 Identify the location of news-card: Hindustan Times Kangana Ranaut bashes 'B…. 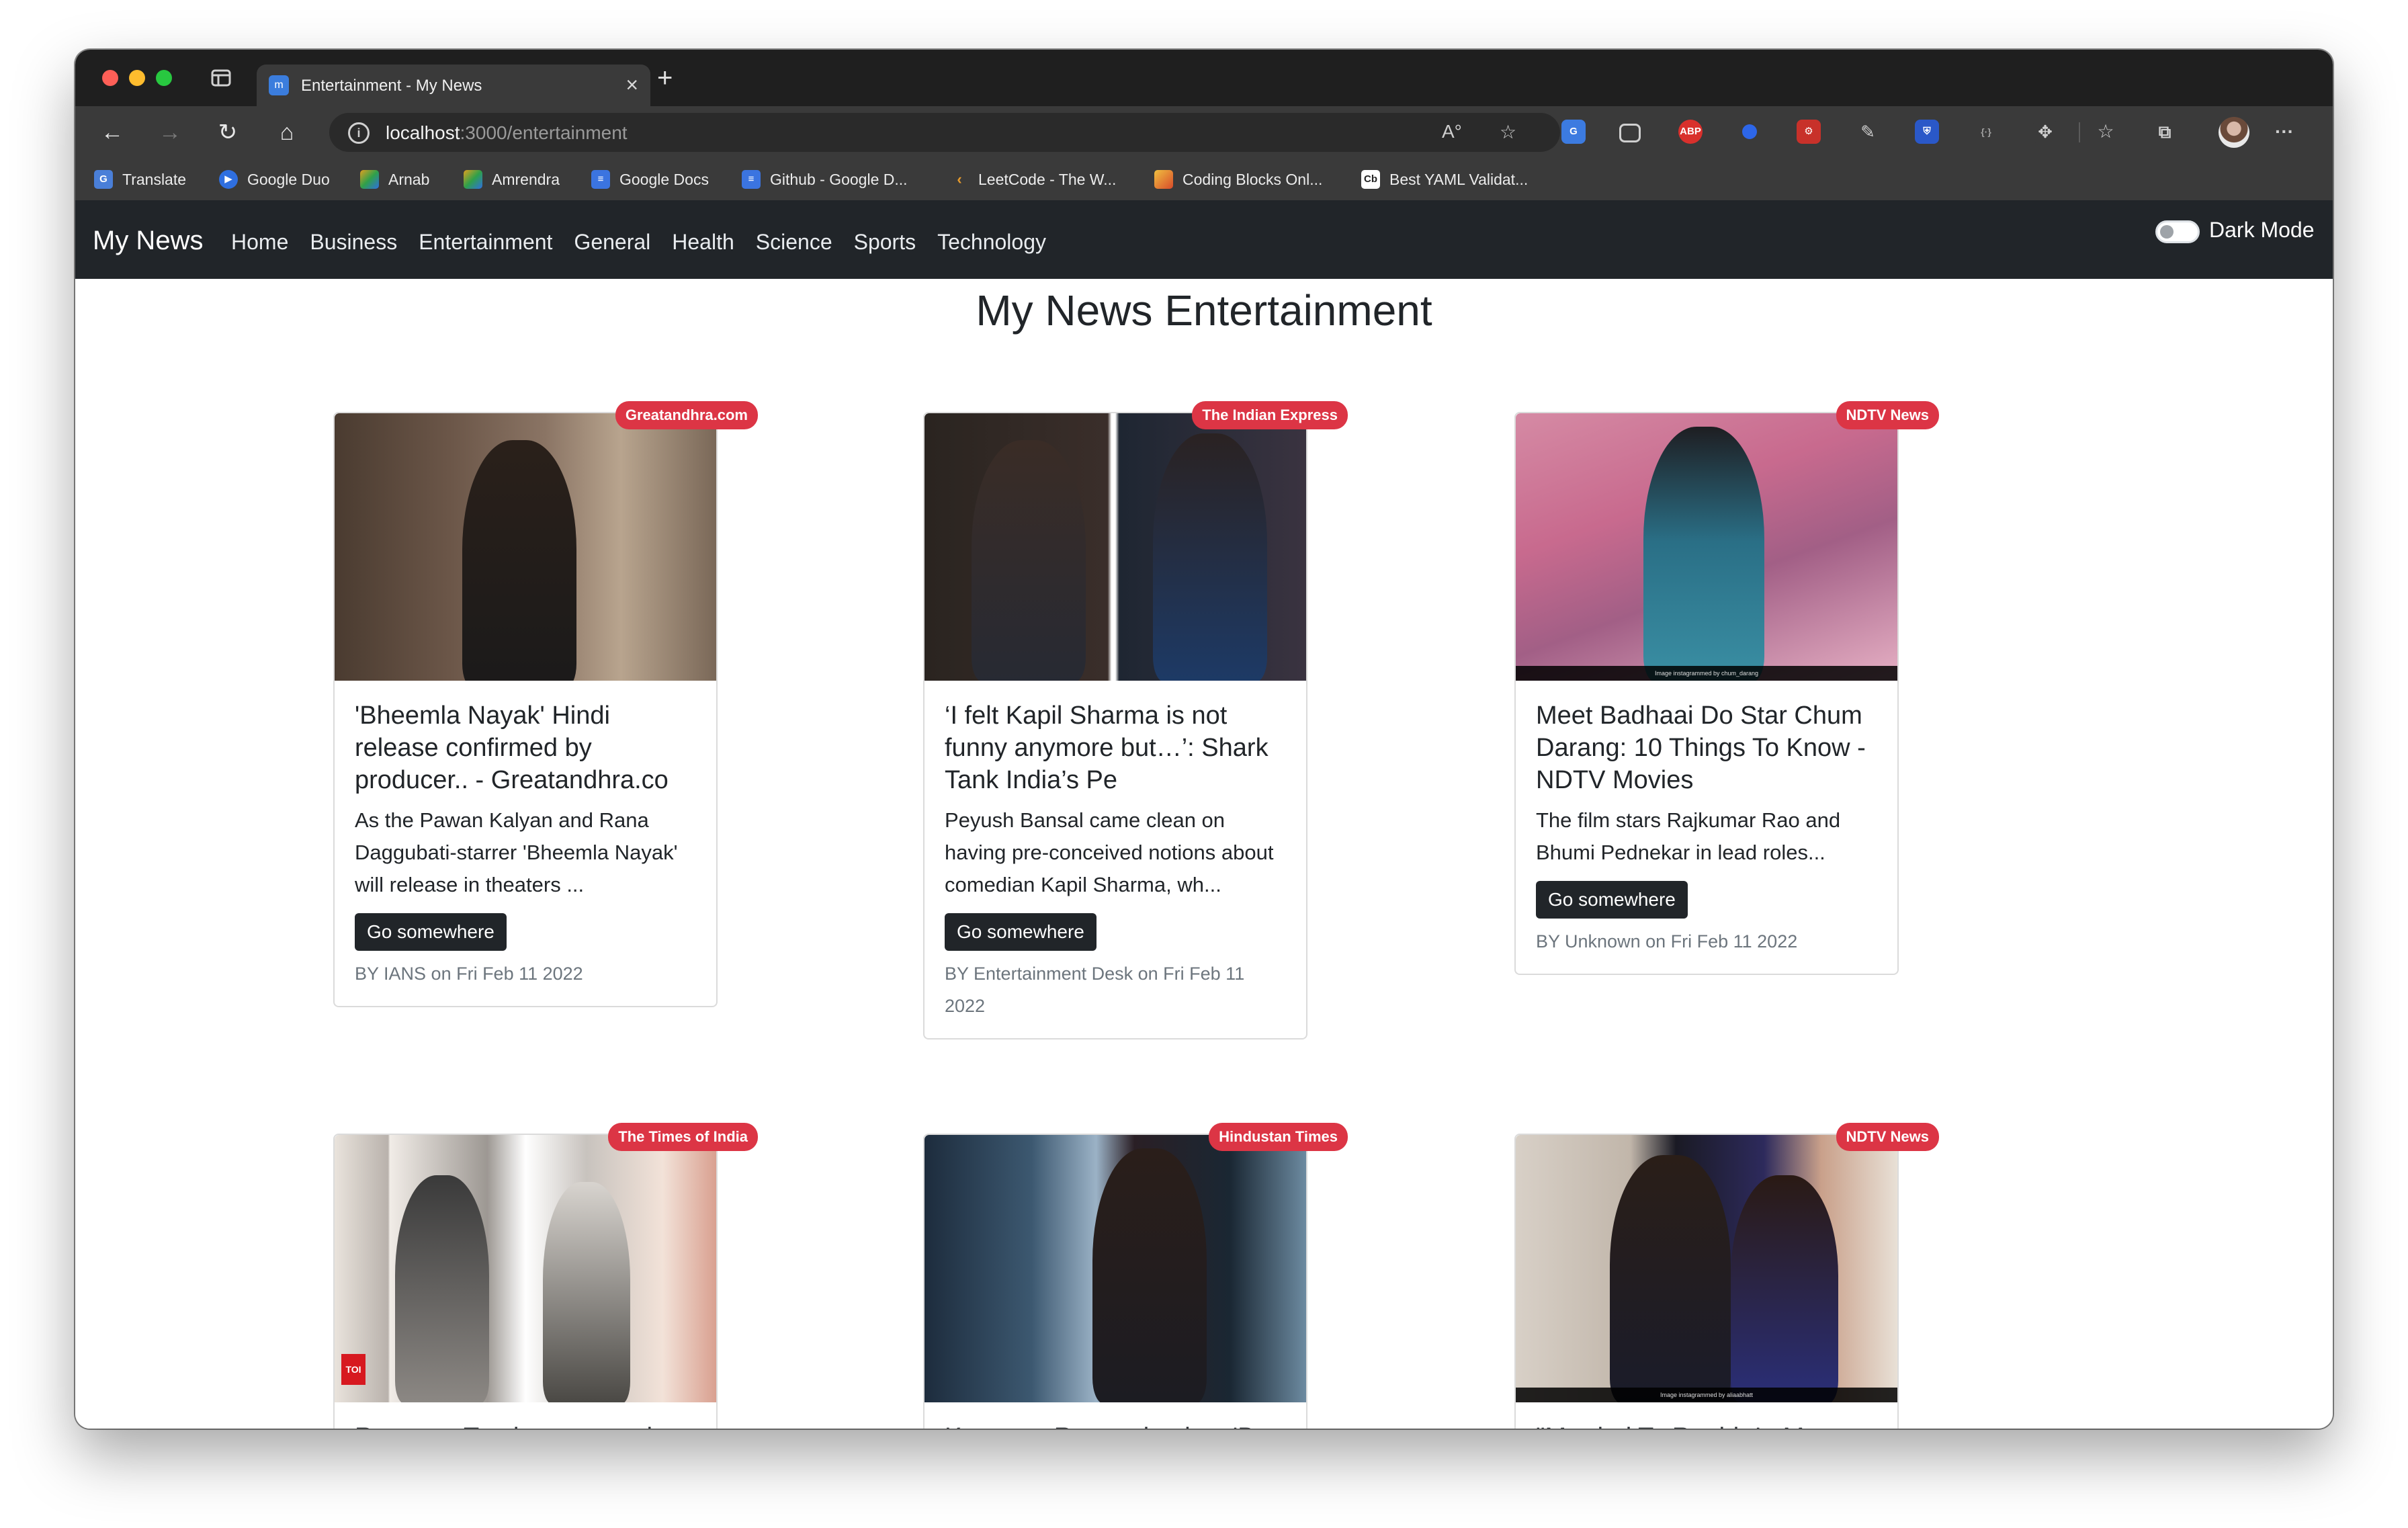
(1135, 1276).